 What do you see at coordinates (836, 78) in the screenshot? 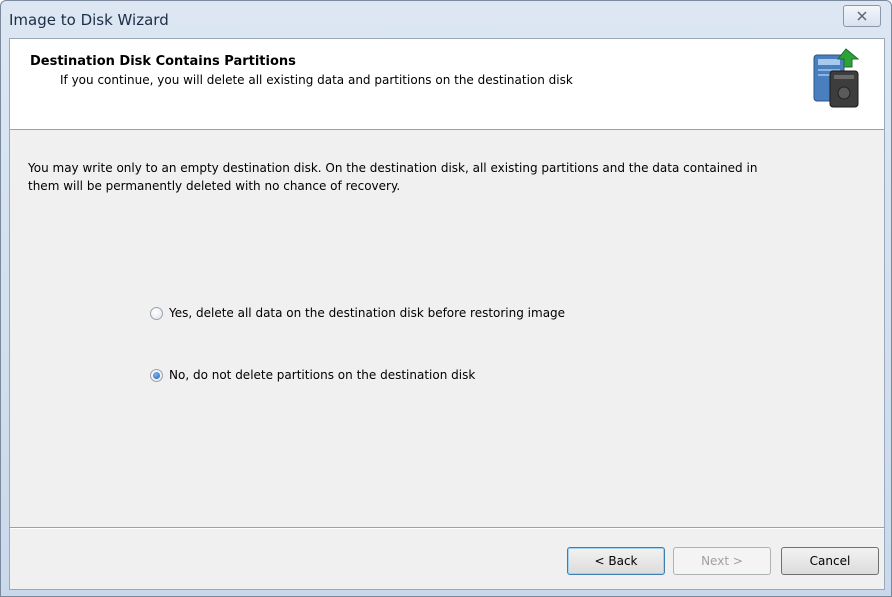
I see `disk-image-icon` at bounding box center [836, 78].